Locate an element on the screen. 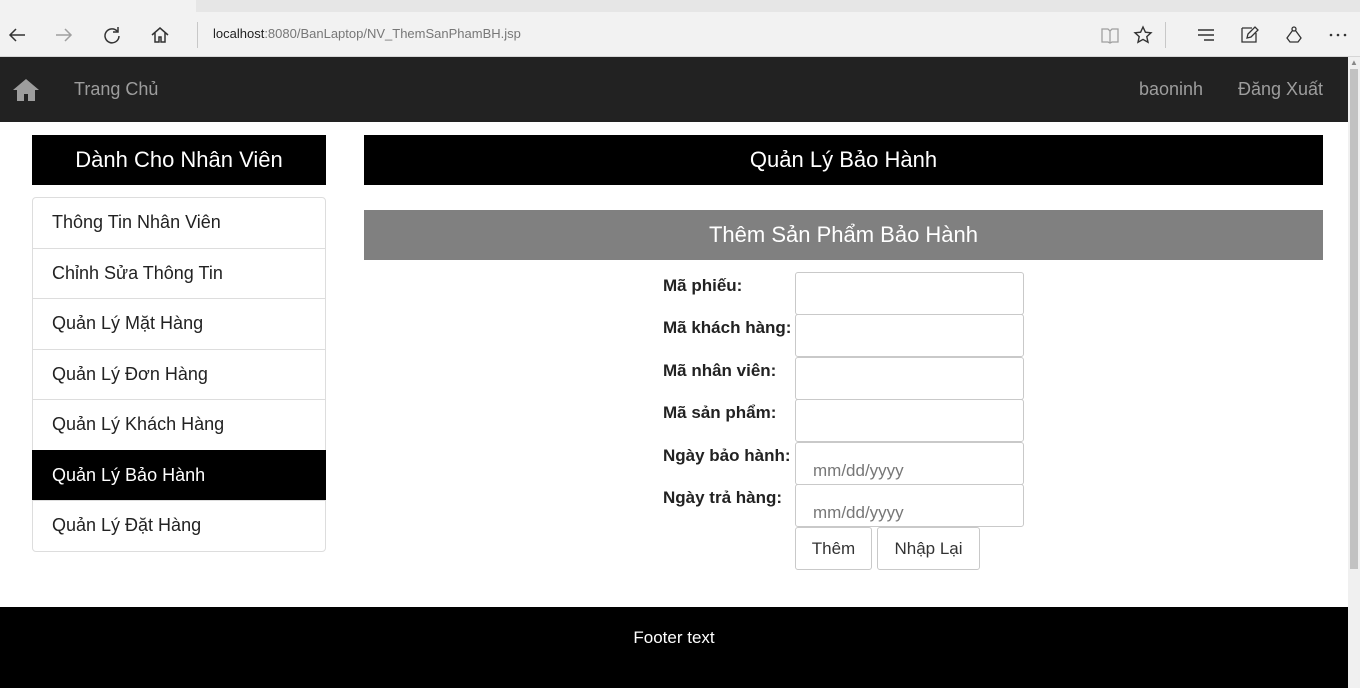 The image size is (1360, 688). scroll-up-icon: ▲ is located at coordinates (1354, 63).